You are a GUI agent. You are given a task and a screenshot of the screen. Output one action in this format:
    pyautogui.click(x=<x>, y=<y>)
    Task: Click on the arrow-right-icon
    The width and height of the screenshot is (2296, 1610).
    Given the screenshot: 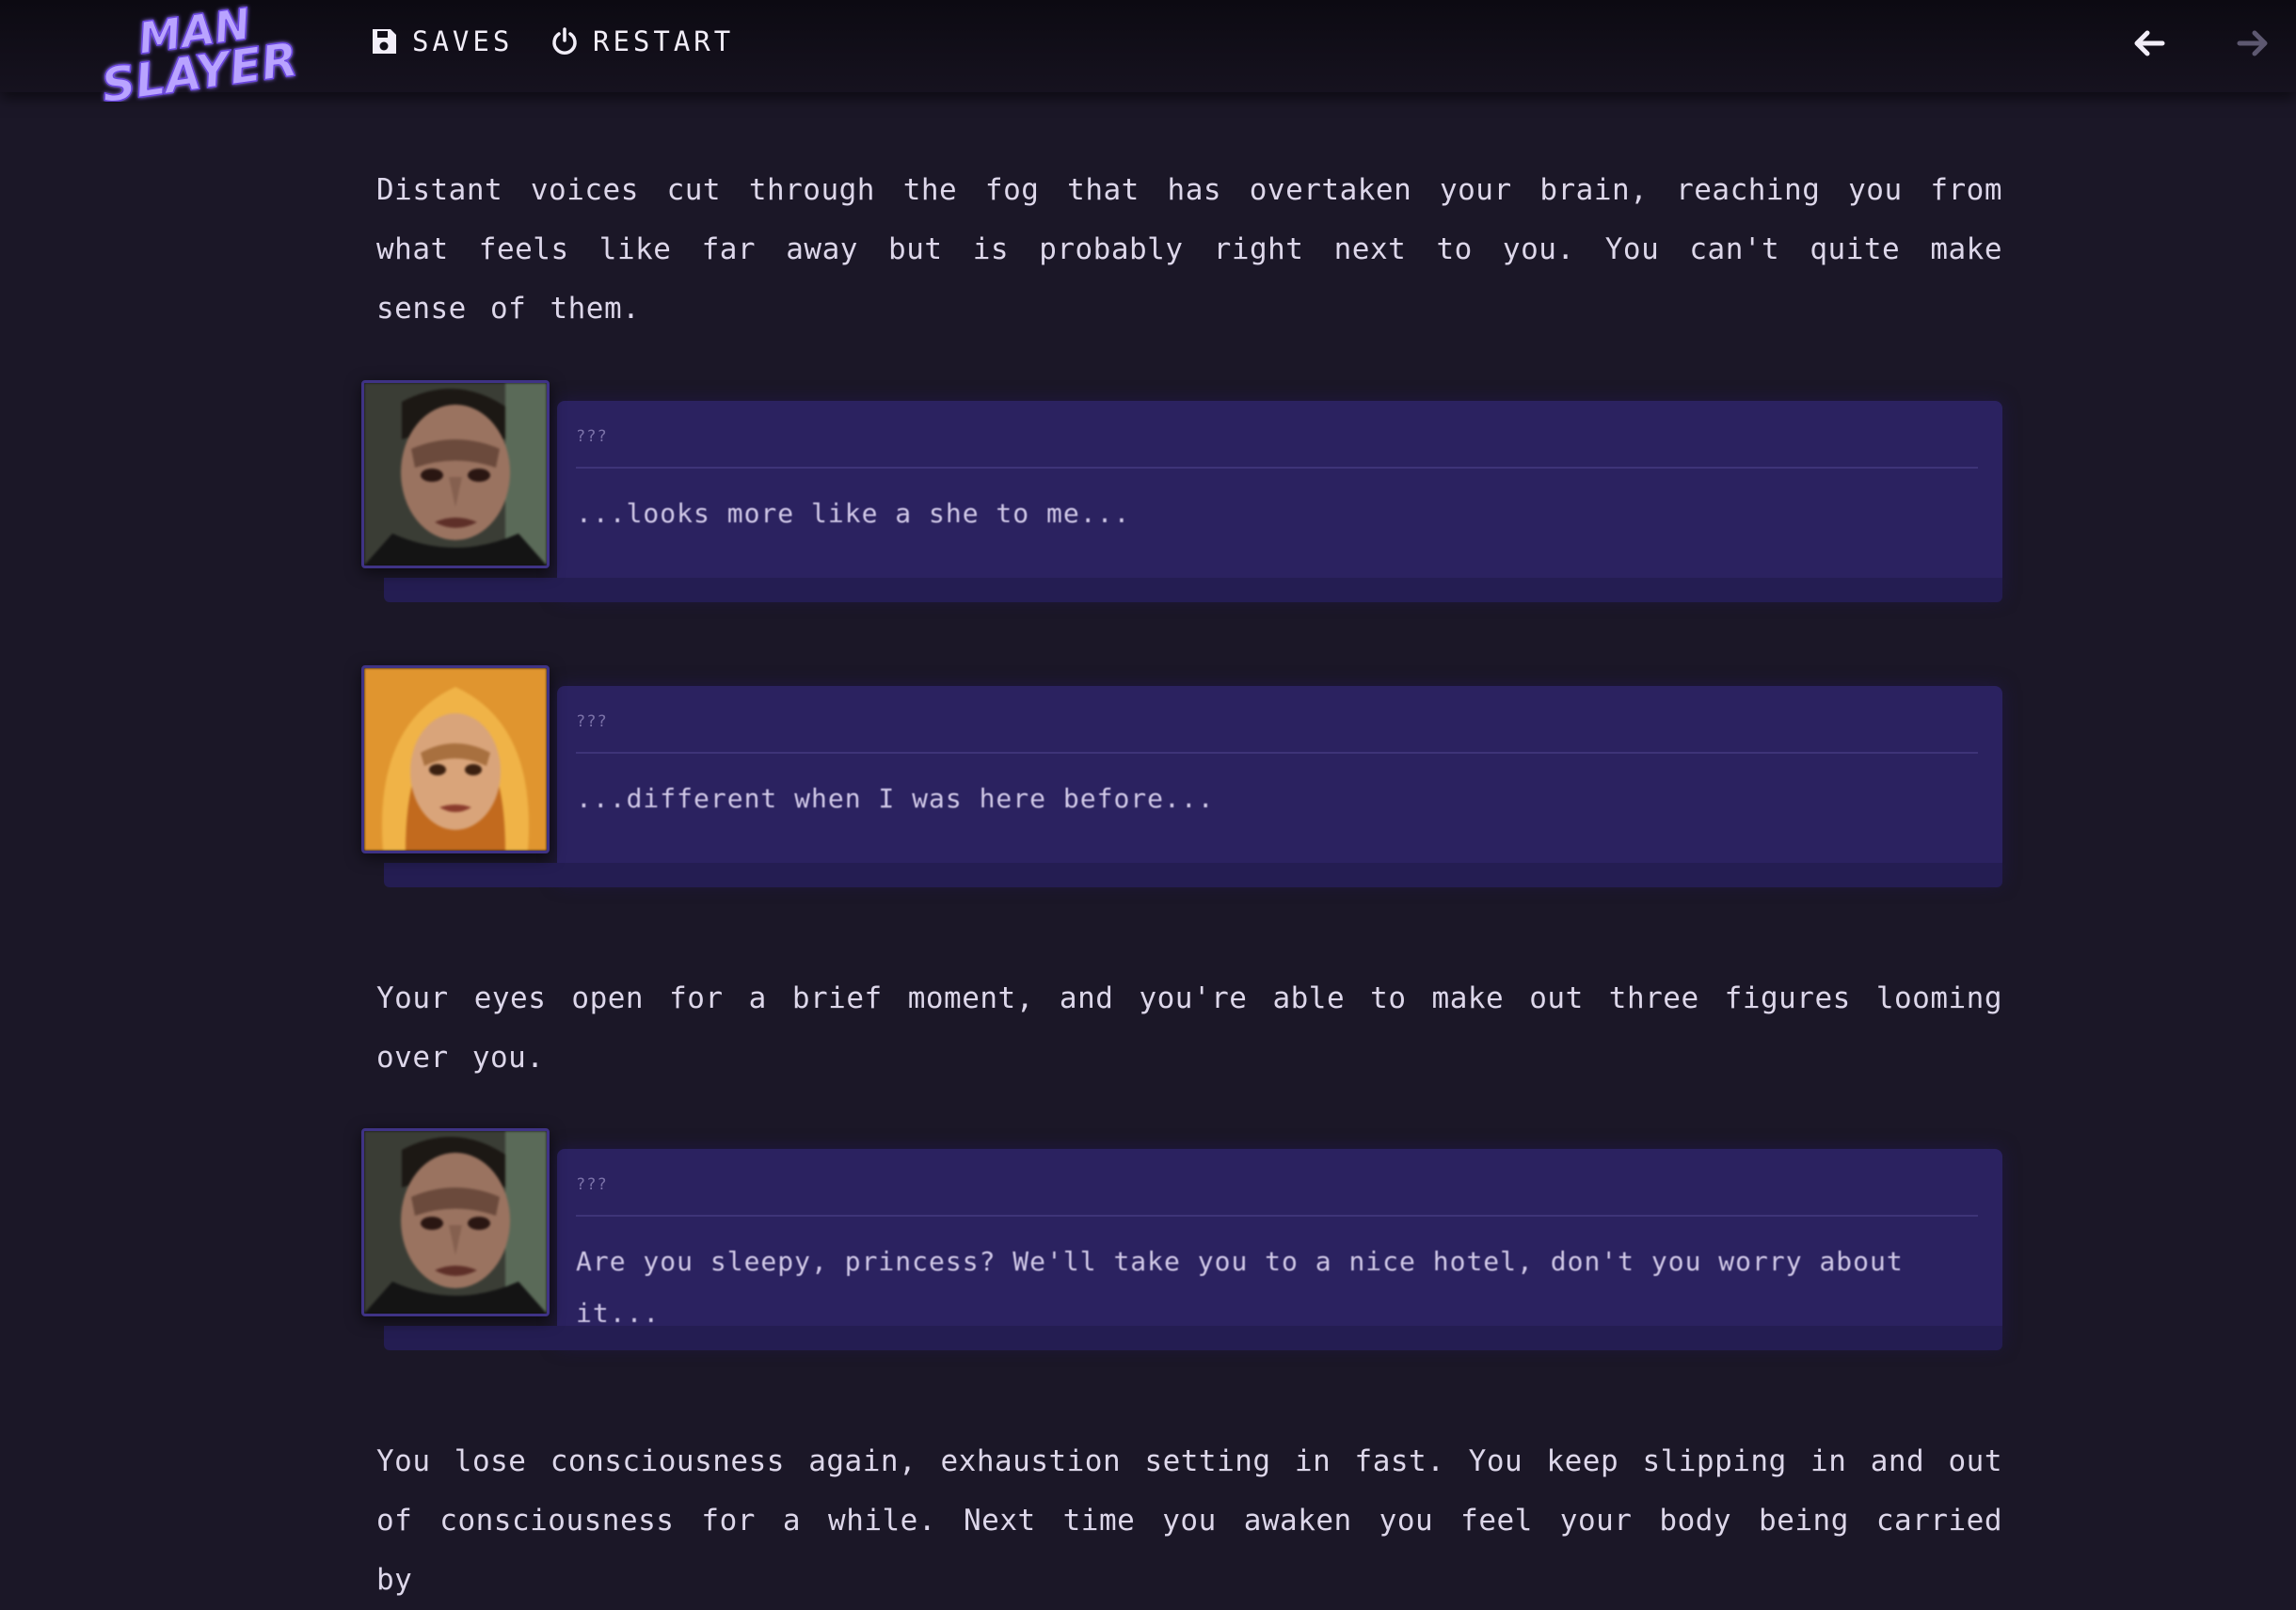 What is the action you would take?
    pyautogui.click(x=2252, y=43)
    